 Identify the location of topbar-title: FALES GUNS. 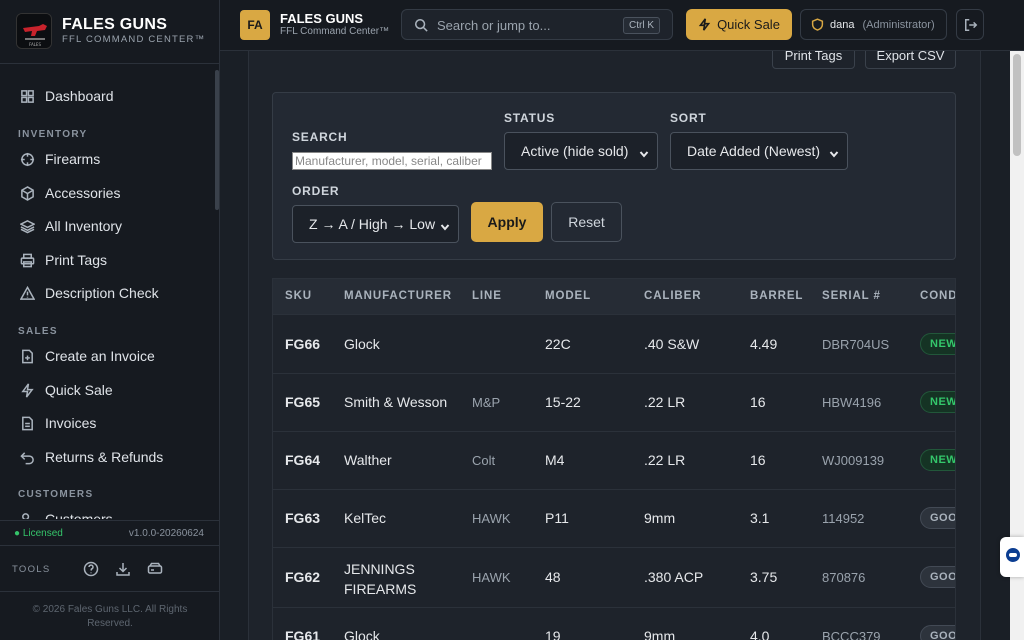
(322, 18).